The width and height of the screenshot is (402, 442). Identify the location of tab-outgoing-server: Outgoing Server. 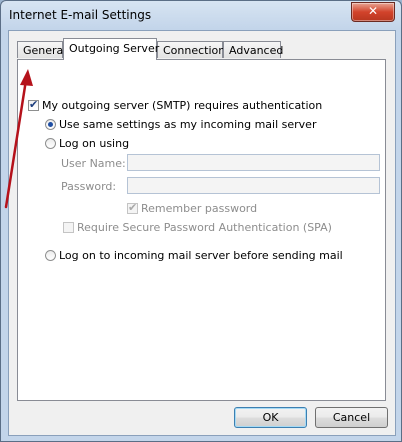
(111, 49).